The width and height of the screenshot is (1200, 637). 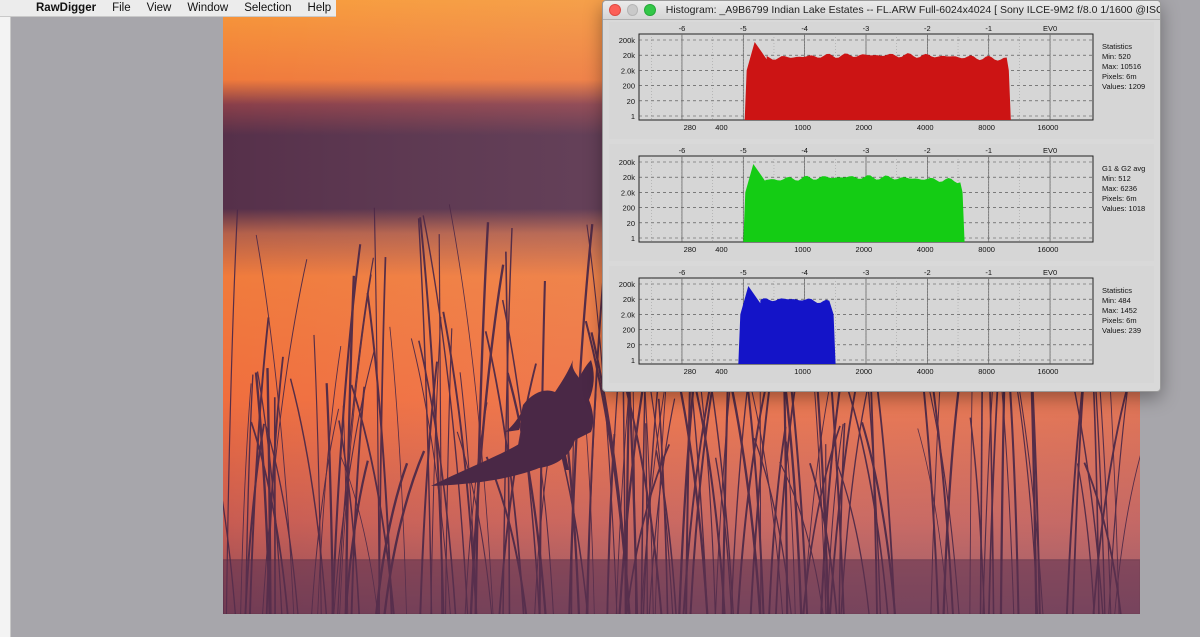 I want to click on menu-file: File, so click(x=121, y=8).